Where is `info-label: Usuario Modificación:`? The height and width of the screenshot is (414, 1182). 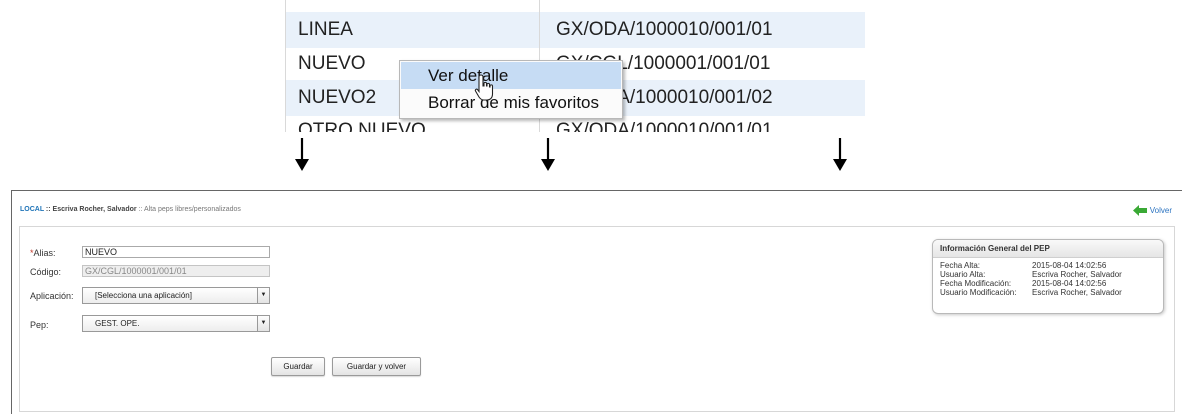
info-label: Usuario Modificación: is located at coordinates (978, 292).